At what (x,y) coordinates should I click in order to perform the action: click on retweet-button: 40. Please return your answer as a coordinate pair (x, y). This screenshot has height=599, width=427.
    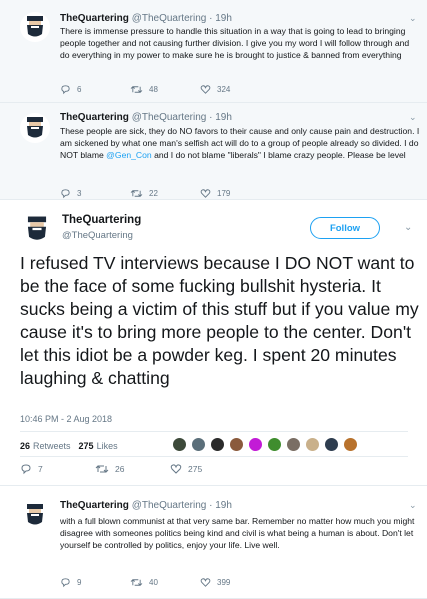
    Looking at the image, I should click on (165, 582).